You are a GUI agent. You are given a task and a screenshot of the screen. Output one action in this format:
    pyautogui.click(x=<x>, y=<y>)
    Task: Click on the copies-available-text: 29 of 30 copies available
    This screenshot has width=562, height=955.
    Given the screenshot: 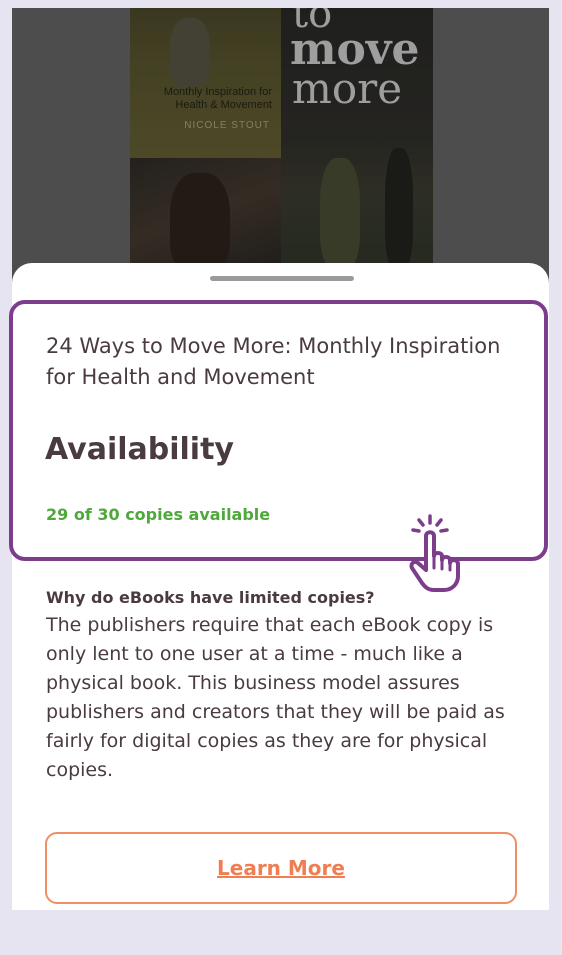 What is the action you would take?
    pyautogui.click(x=158, y=514)
    